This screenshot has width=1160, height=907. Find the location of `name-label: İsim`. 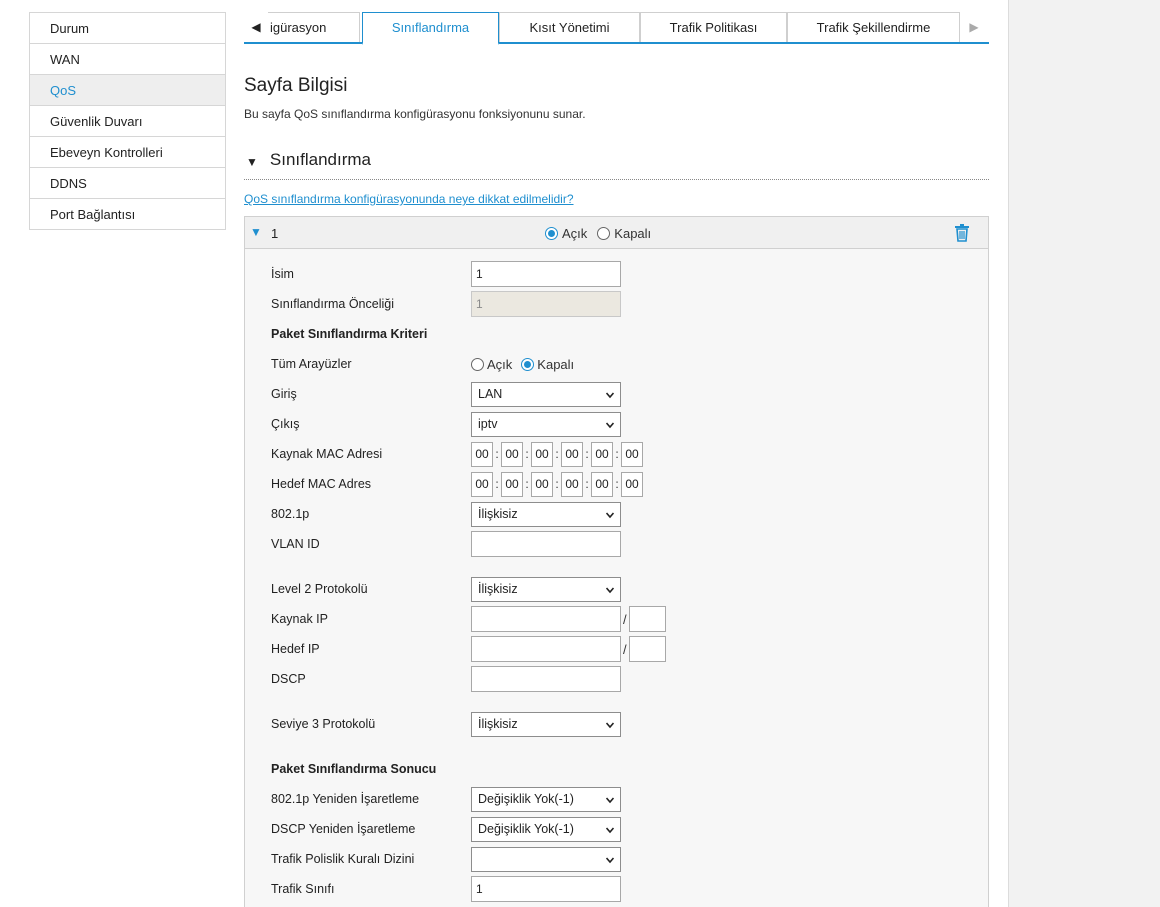

name-label: İsim is located at coordinates (282, 274).